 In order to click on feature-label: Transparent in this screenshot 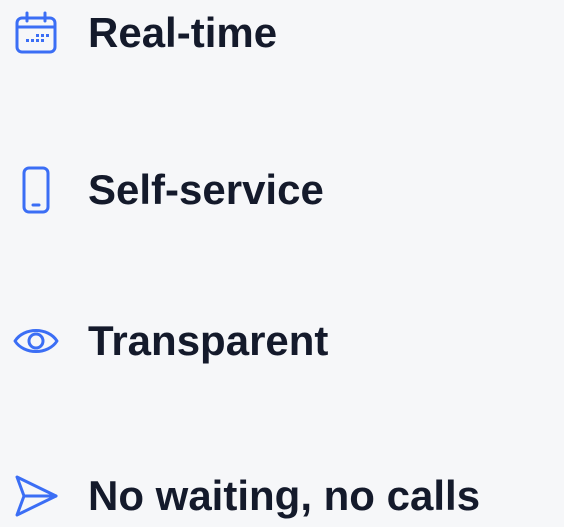, I will do `click(208, 340)`.